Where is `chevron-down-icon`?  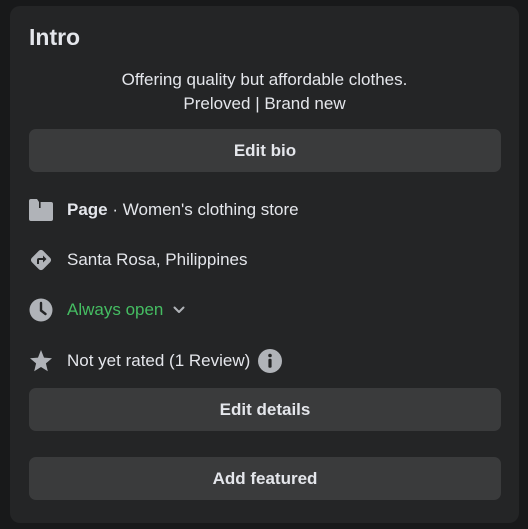
chevron-down-icon is located at coordinates (179, 310).